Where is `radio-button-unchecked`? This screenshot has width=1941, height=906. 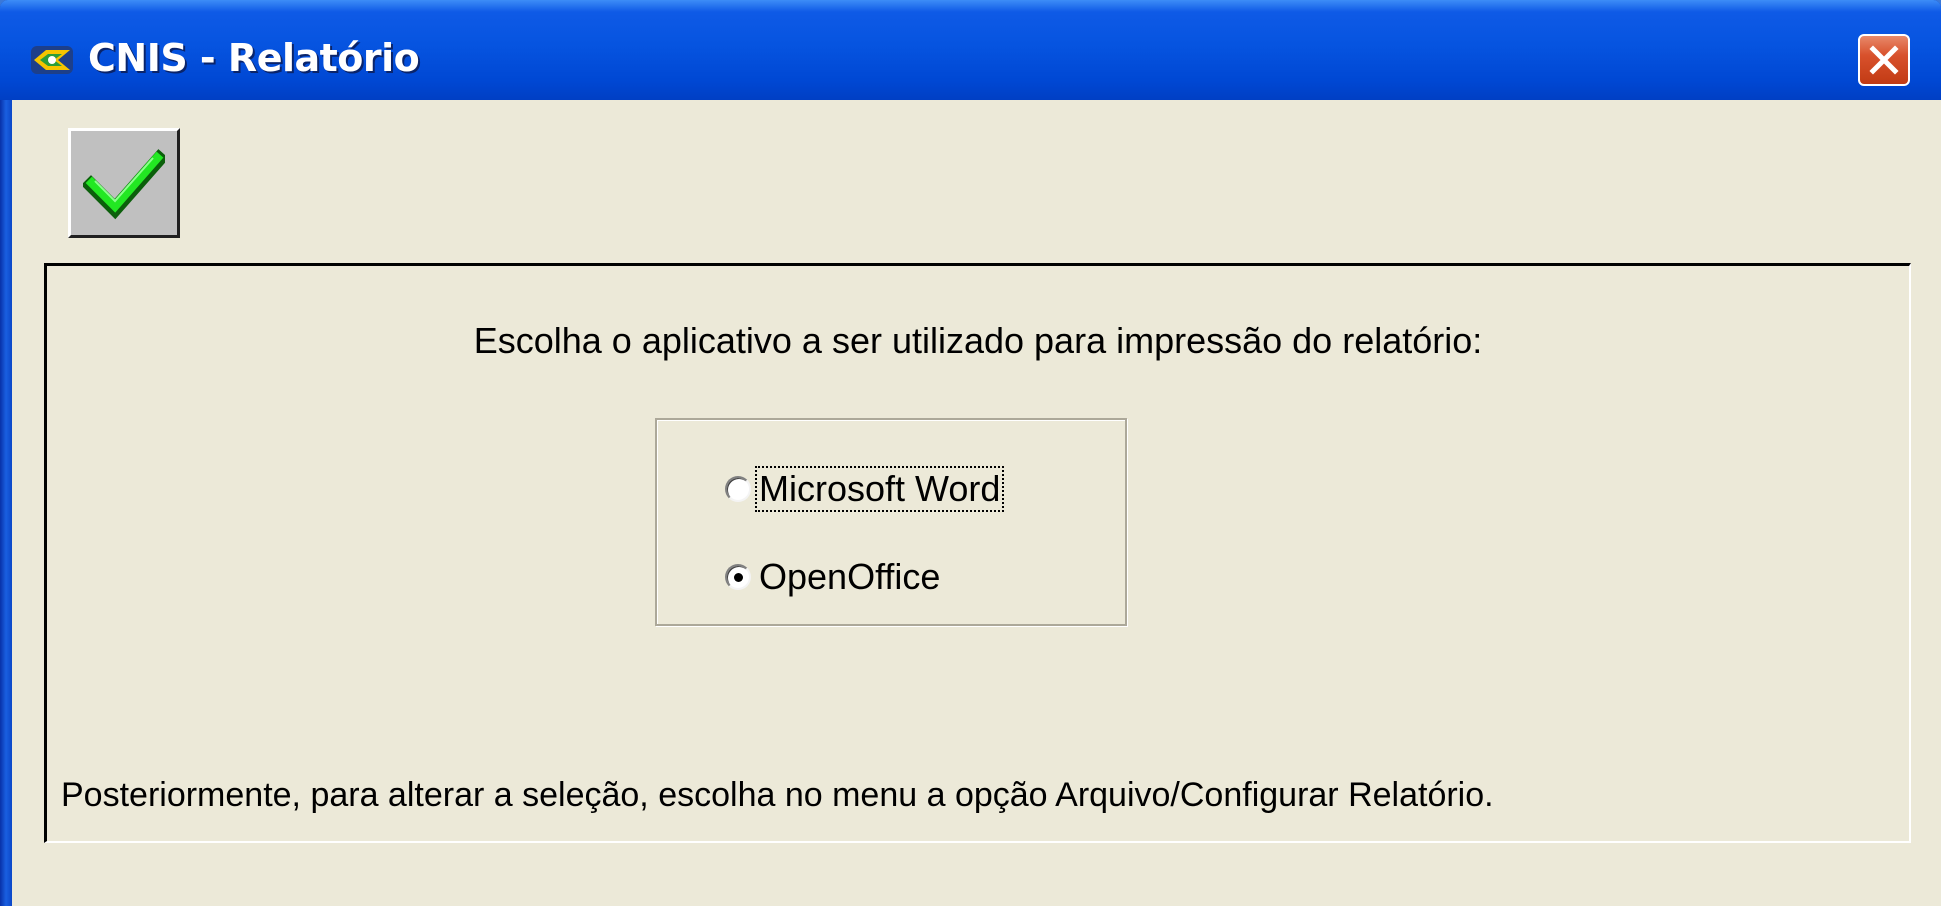
radio-button-unchecked is located at coordinates (738, 489).